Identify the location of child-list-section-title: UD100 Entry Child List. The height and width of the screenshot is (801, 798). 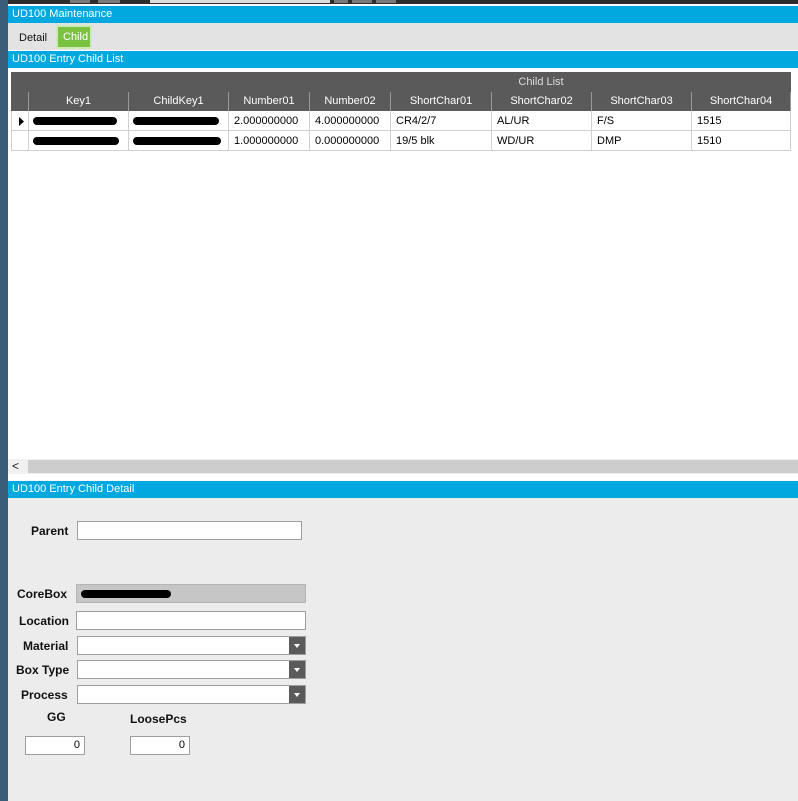
(403, 59).